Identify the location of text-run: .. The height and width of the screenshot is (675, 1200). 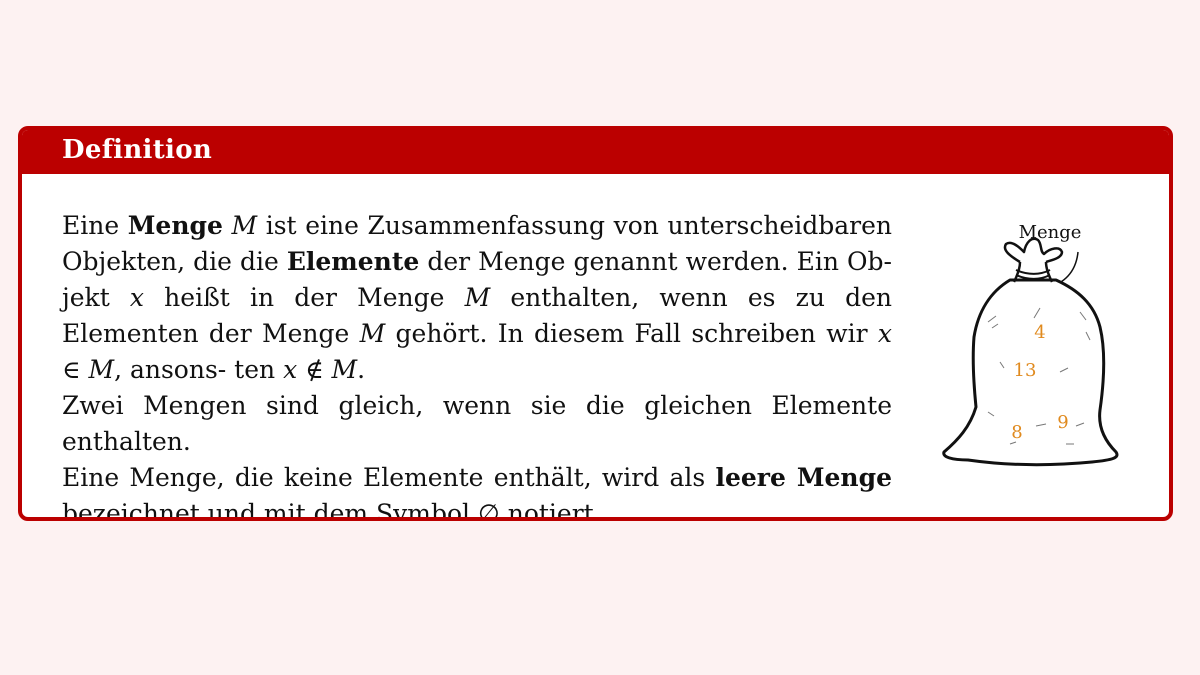
(361, 369).